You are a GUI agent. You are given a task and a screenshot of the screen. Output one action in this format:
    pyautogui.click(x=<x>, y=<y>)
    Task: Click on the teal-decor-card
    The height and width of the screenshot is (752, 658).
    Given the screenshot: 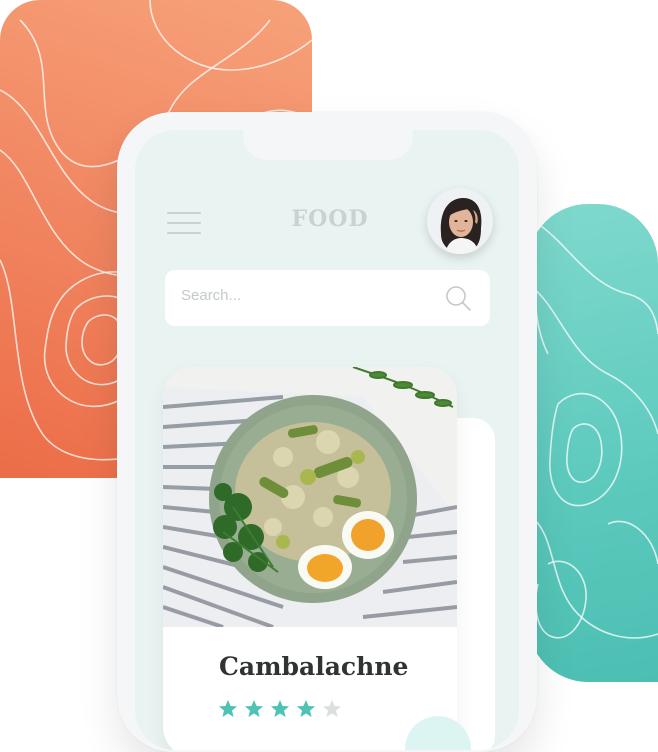 What is the action you would take?
    pyautogui.click(x=593, y=443)
    